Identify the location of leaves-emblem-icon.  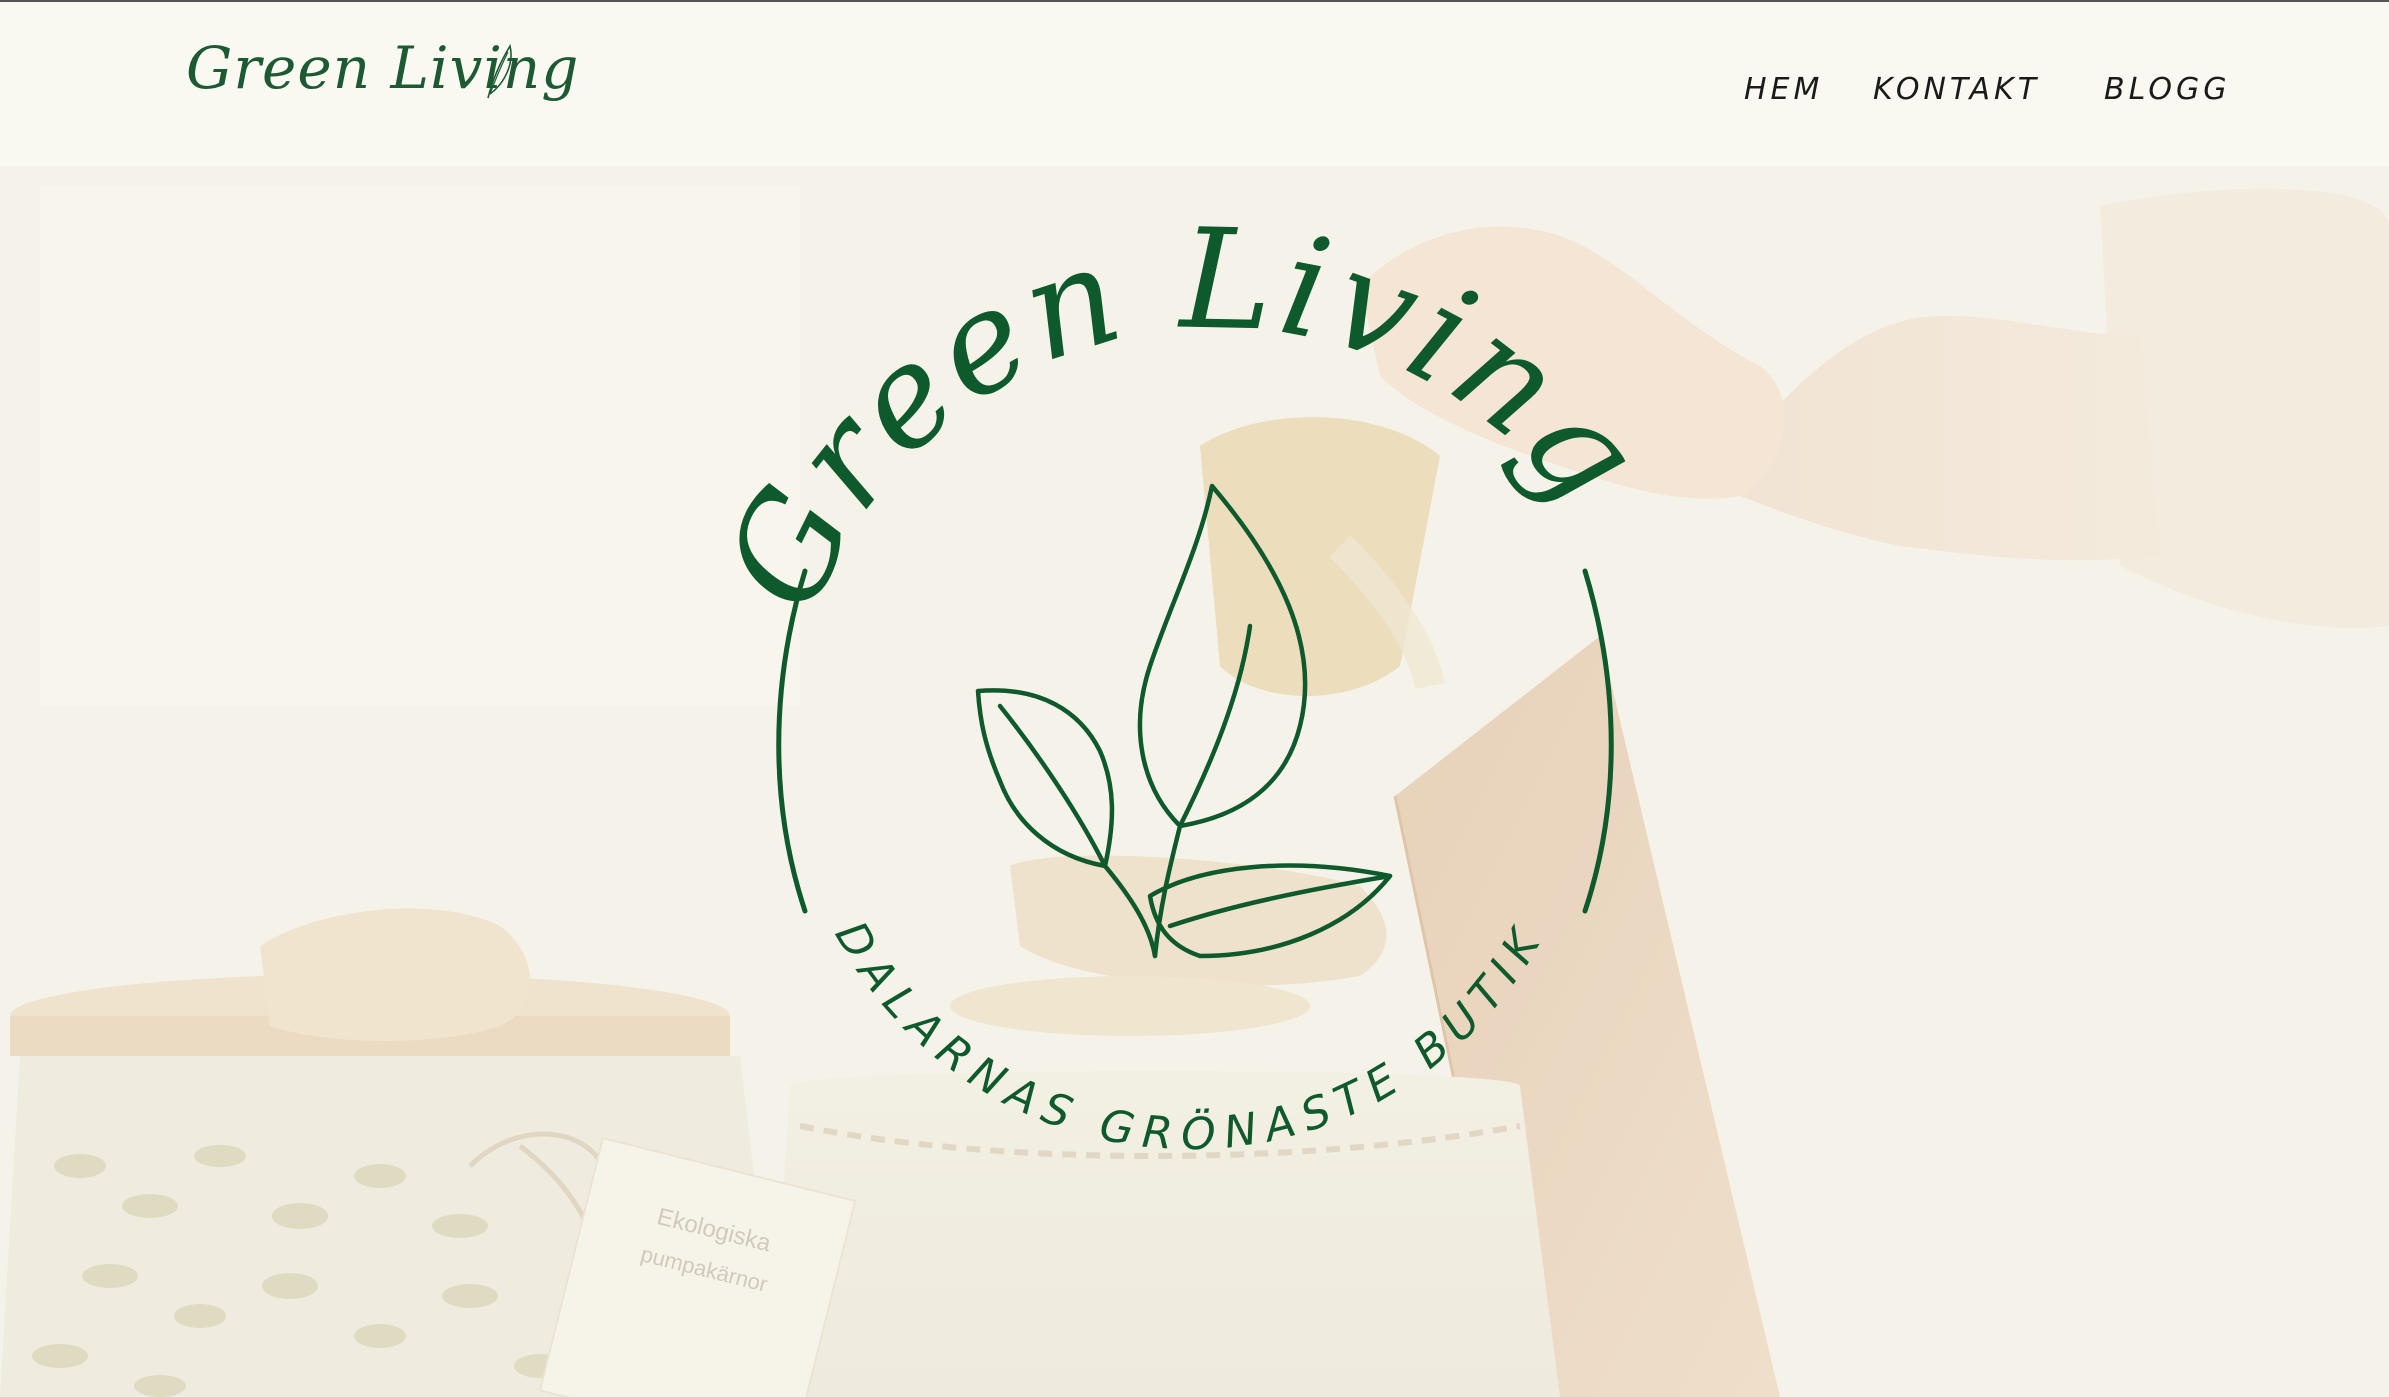
(1184, 721).